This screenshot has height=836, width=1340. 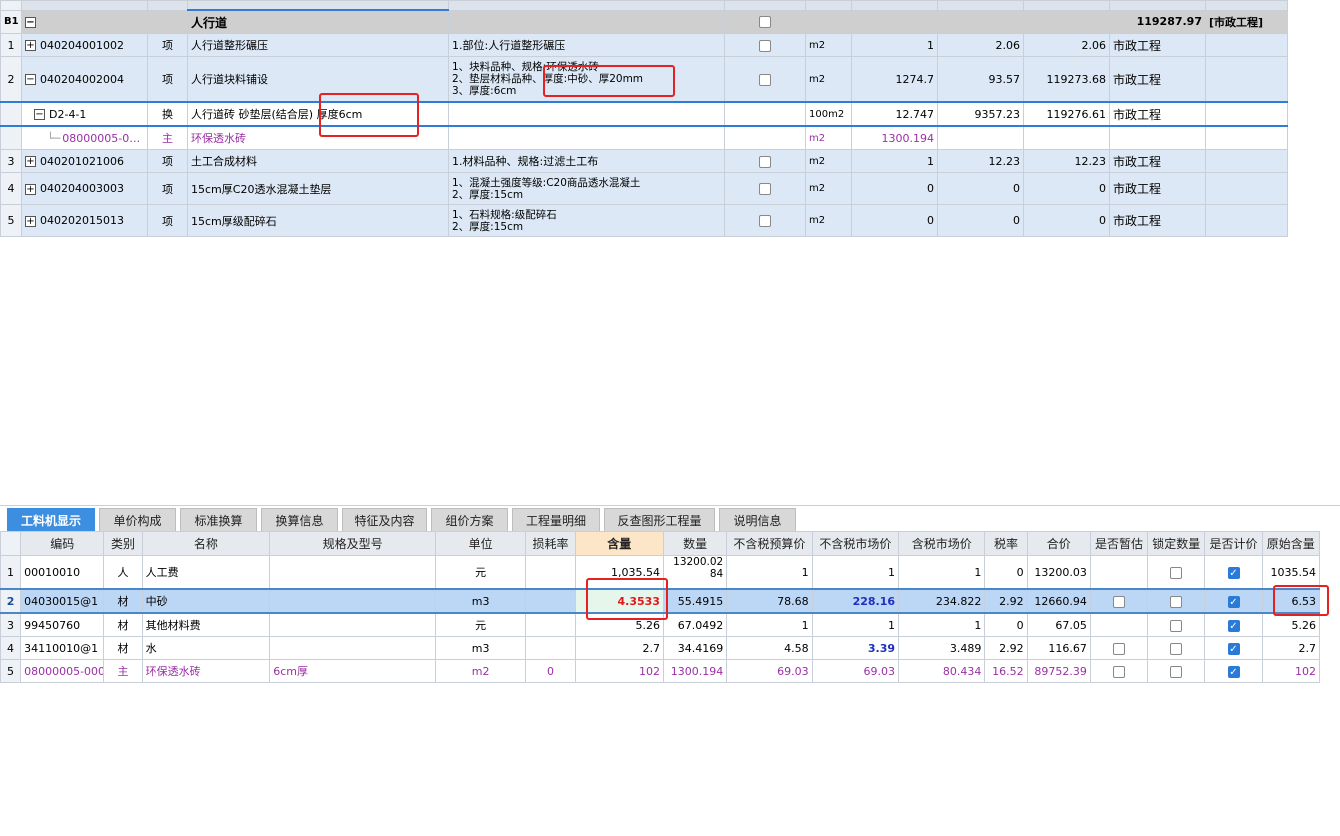 What do you see at coordinates (894, 79) in the screenshot?
I see `row-qty: 1274.7` at bounding box center [894, 79].